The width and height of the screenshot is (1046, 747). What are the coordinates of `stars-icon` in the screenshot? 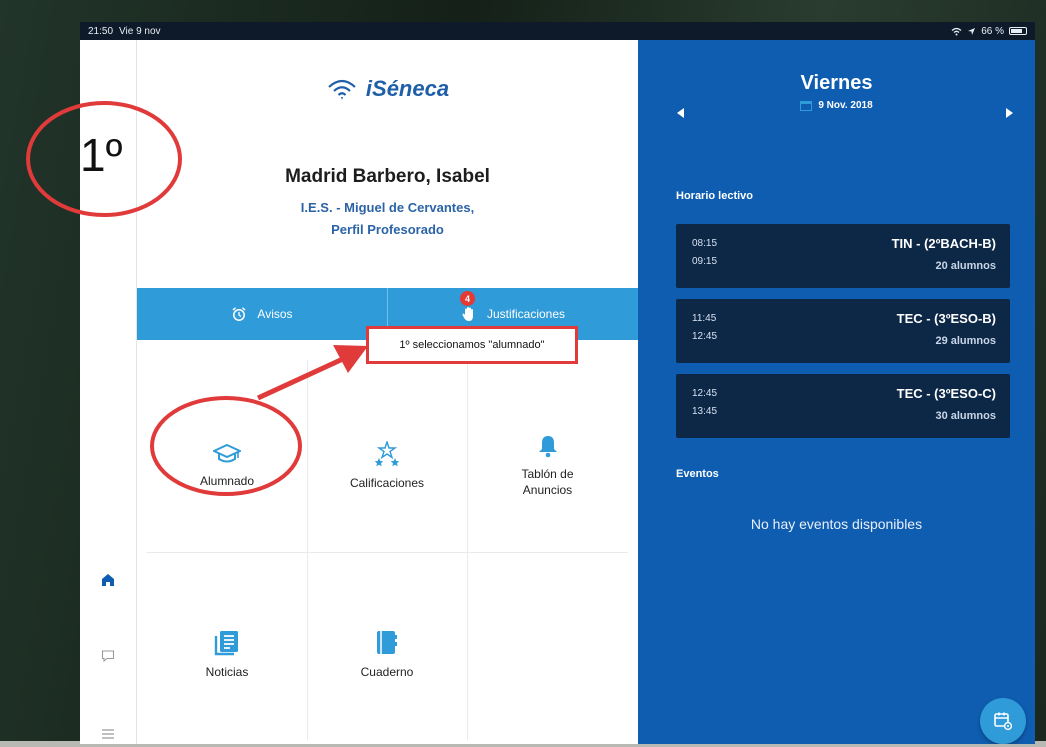 It's located at (387, 454).